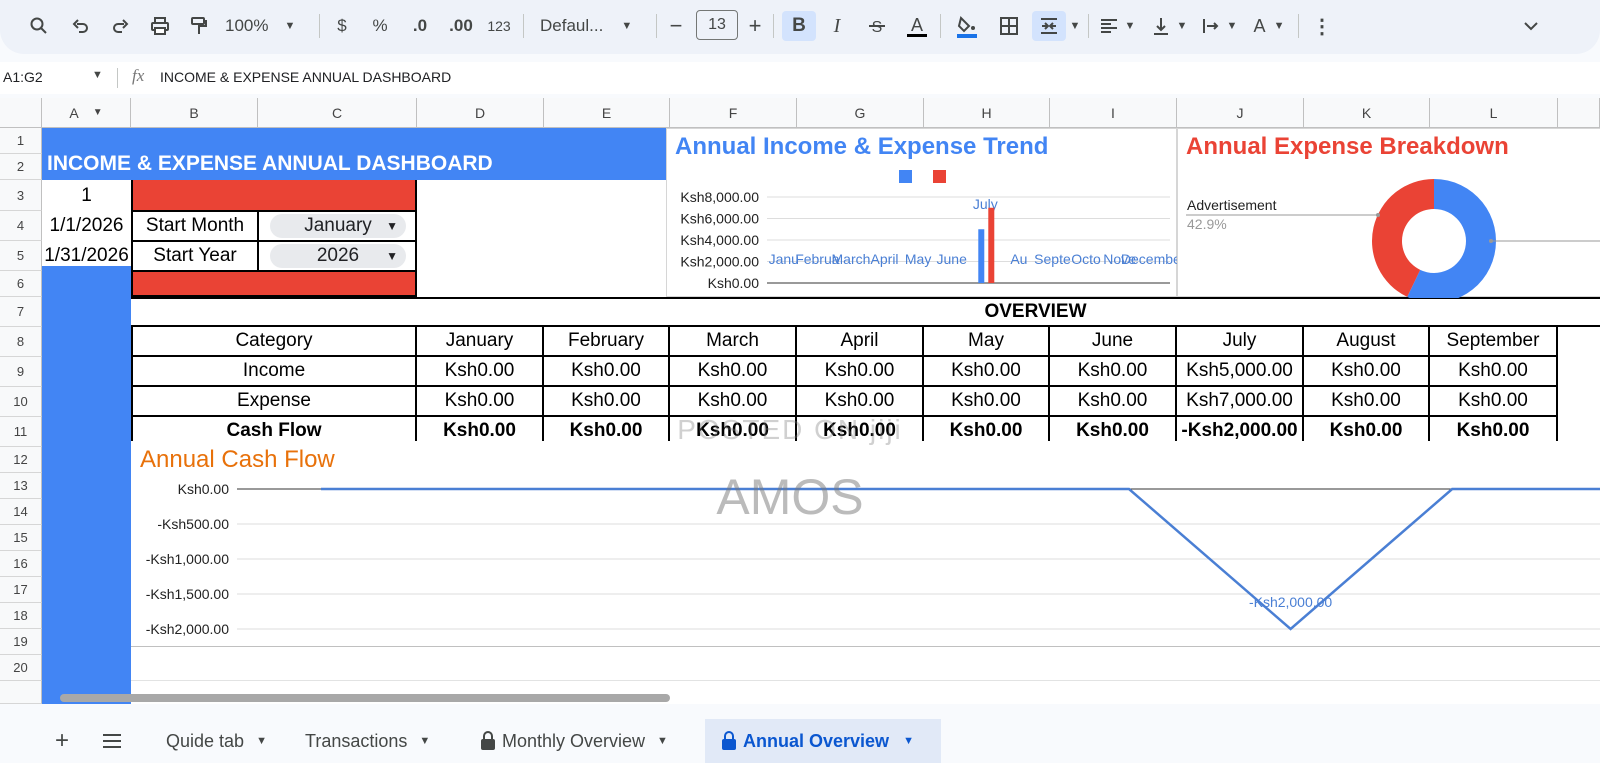  I want to click on column-header-k: K, so click(1367, 113).